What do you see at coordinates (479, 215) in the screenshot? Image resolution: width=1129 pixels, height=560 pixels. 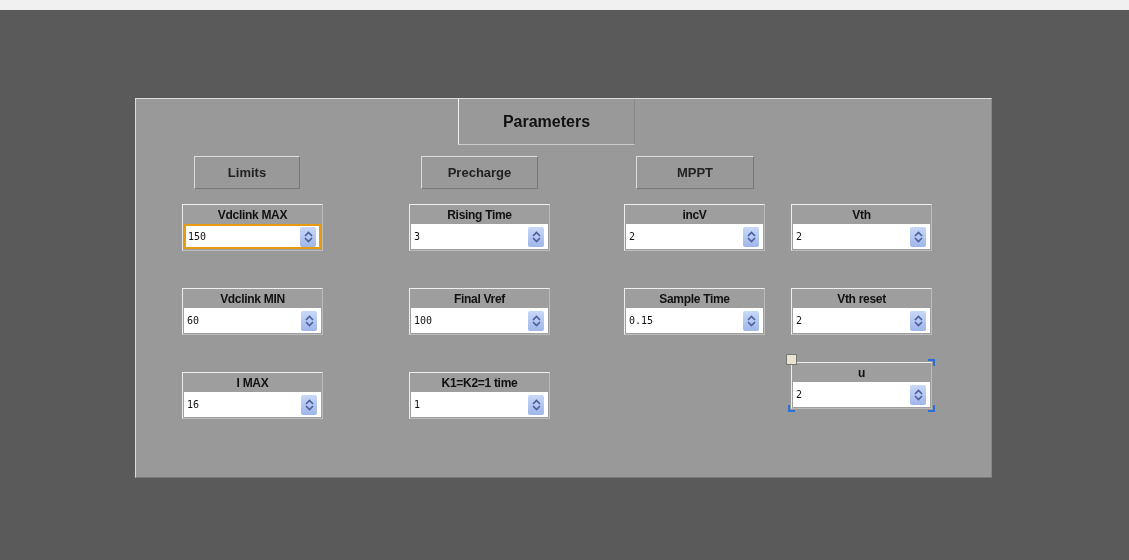 I see `field-label: Rising Time` at bounding box center [479, 215].